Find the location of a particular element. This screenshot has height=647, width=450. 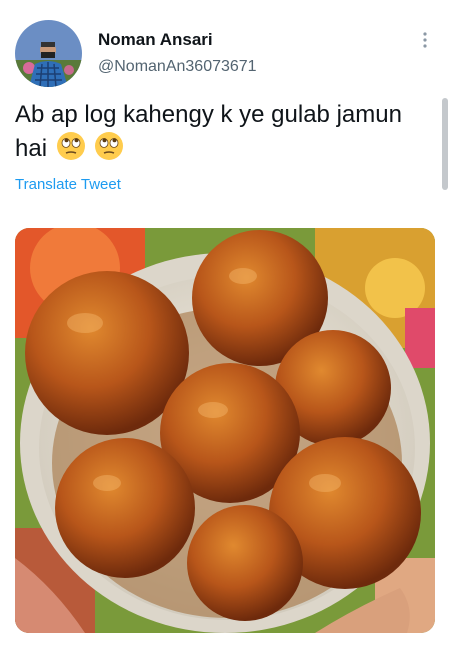

author-handle: @NomanAn36073671 is located at coordinates (177, 67).